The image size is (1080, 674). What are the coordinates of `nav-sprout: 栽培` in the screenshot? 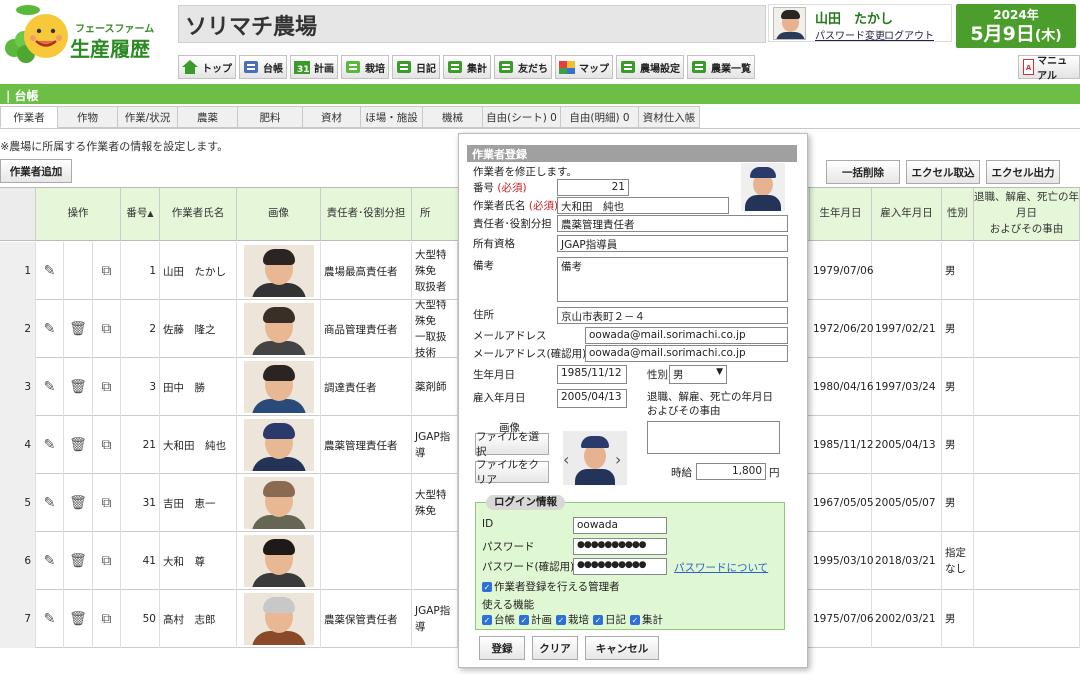 It's located at (365, 67).